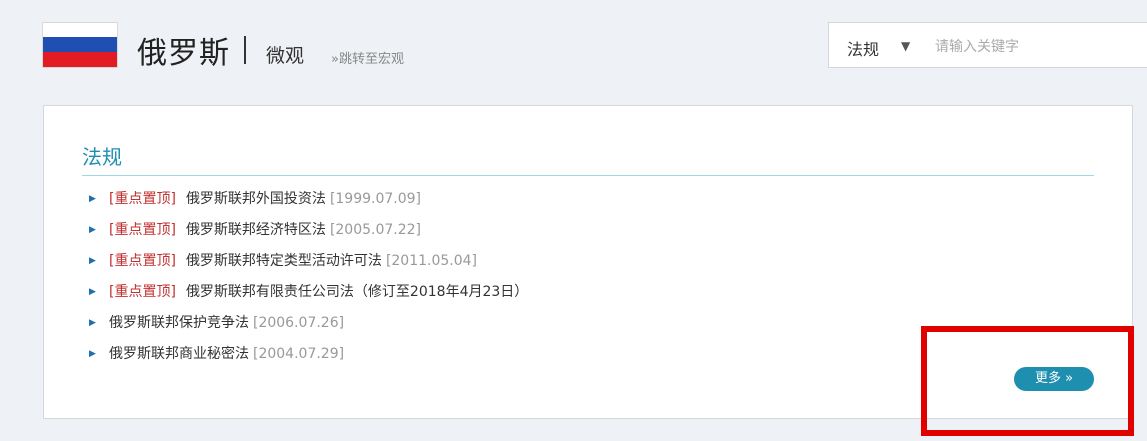  I want to click on list-item: ▶ [重点置顶] 俄罗斯联邦经济特区法 [2005.07.22], so click(310, 230).